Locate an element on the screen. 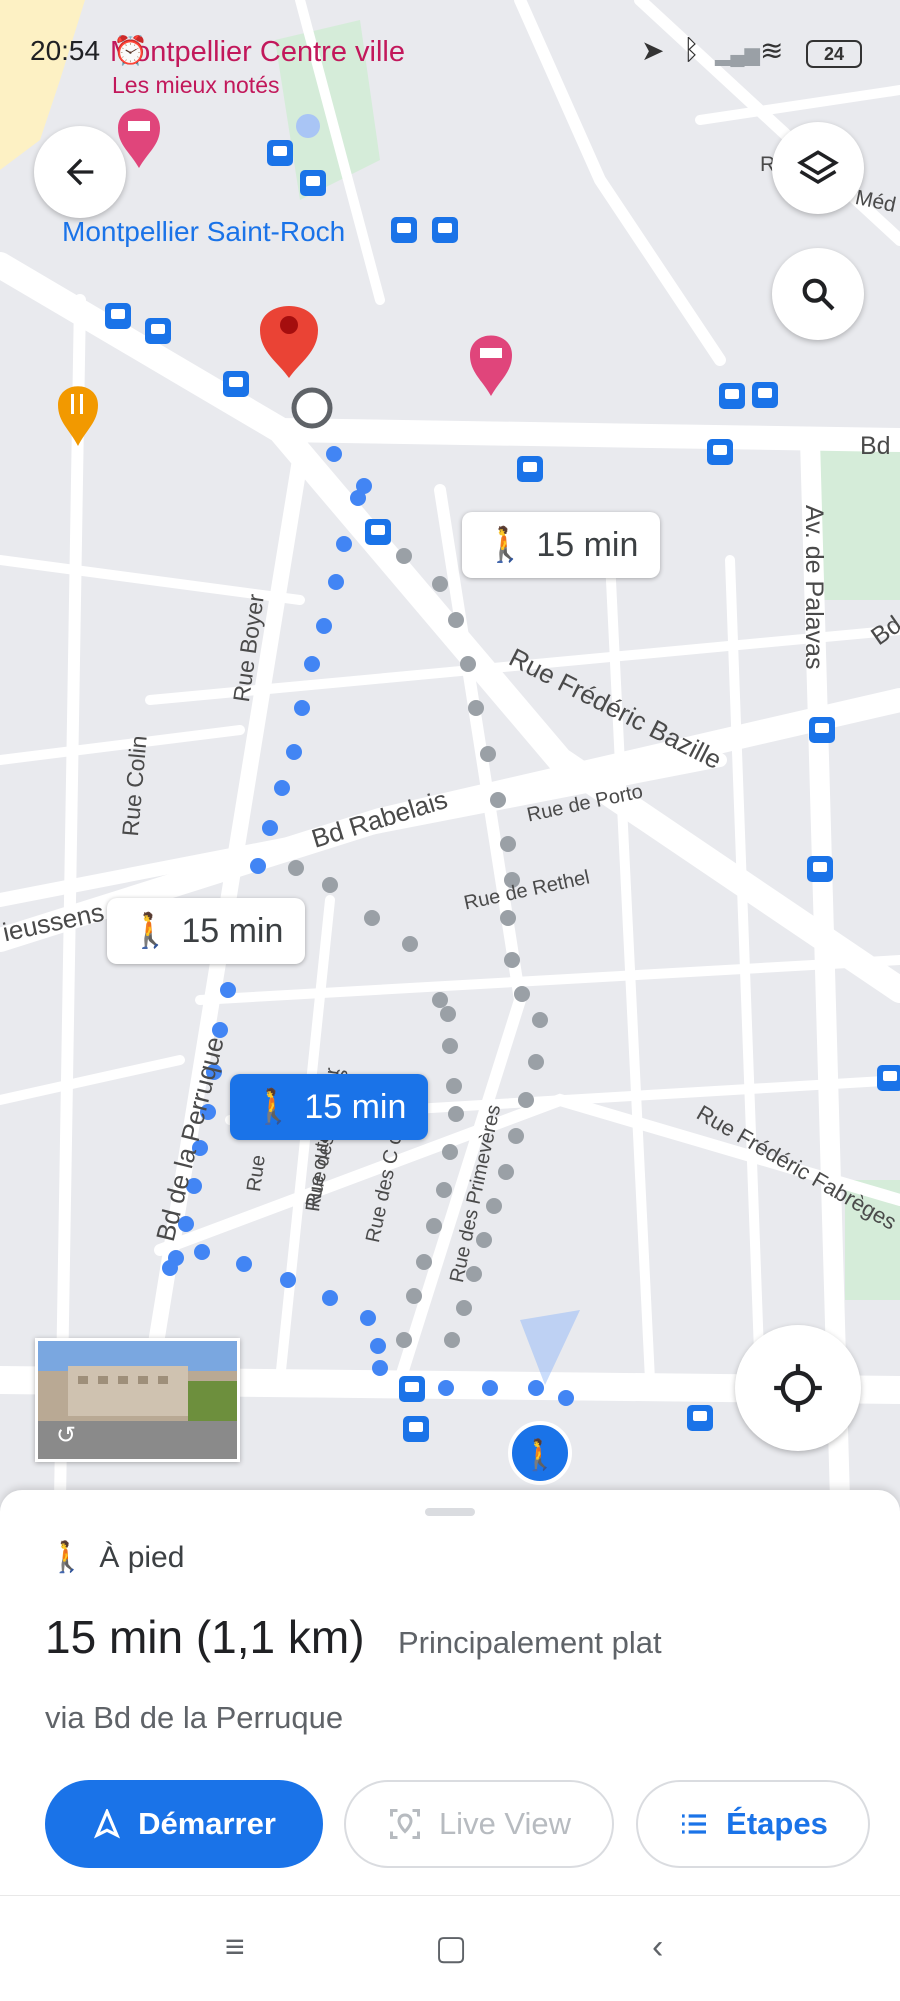  route-chip-selected: 🚶 15 min is located at coordinates (329, 1107).